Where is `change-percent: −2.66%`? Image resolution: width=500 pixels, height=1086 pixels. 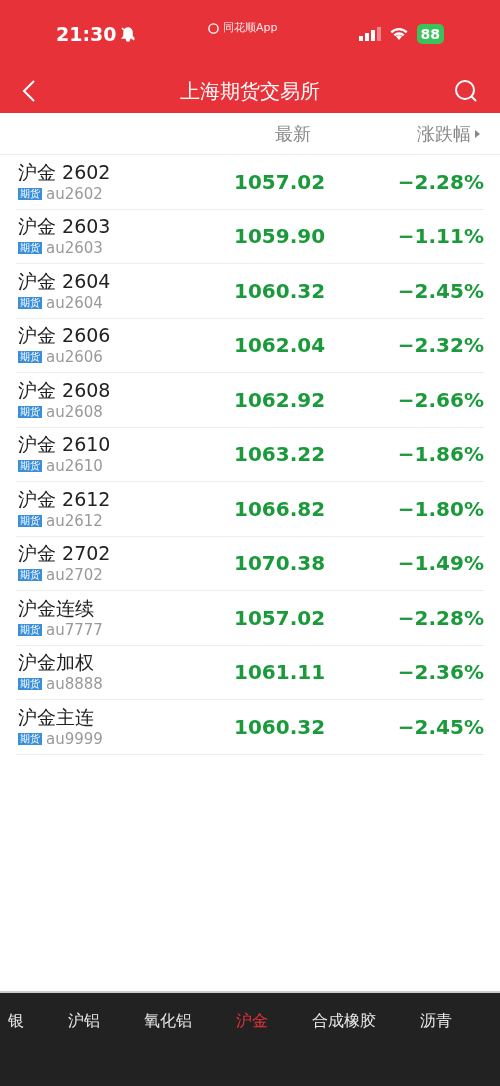
change-percent: −2.66% is located at coordinates (440, 400).